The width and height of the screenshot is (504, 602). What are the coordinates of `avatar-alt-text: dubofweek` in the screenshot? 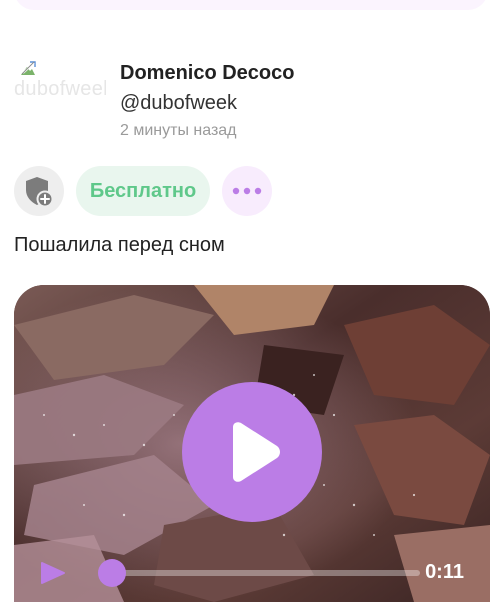 It's located at (60, 89).